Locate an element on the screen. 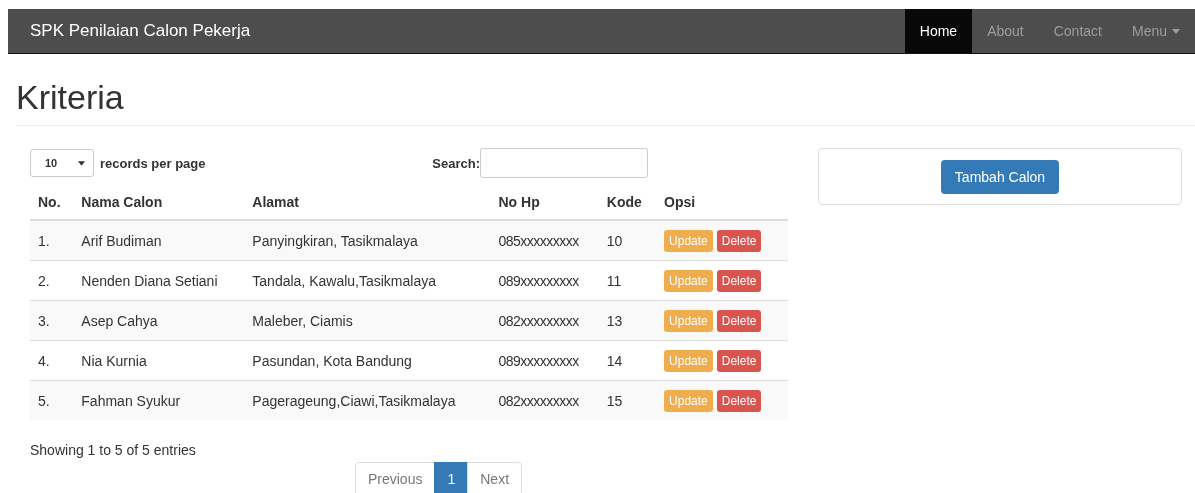 Image resolution: width=1195 pixels, height=493 pixels. menu-dropdown: Menu is located at coordinates (1155, 31).